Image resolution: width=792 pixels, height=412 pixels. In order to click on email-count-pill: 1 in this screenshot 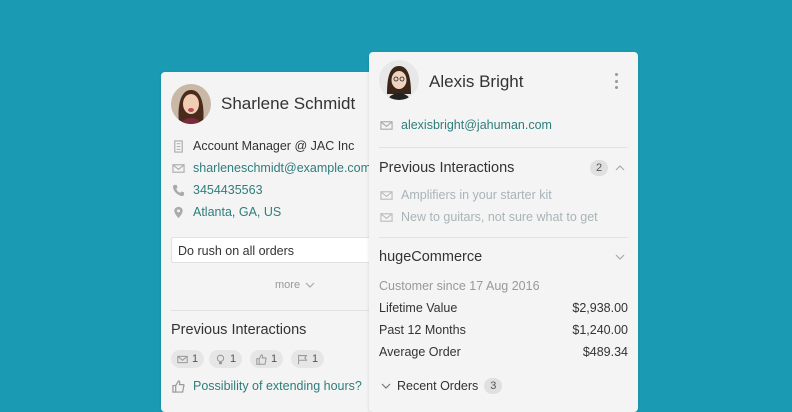, I will do `click(188, 359)`.